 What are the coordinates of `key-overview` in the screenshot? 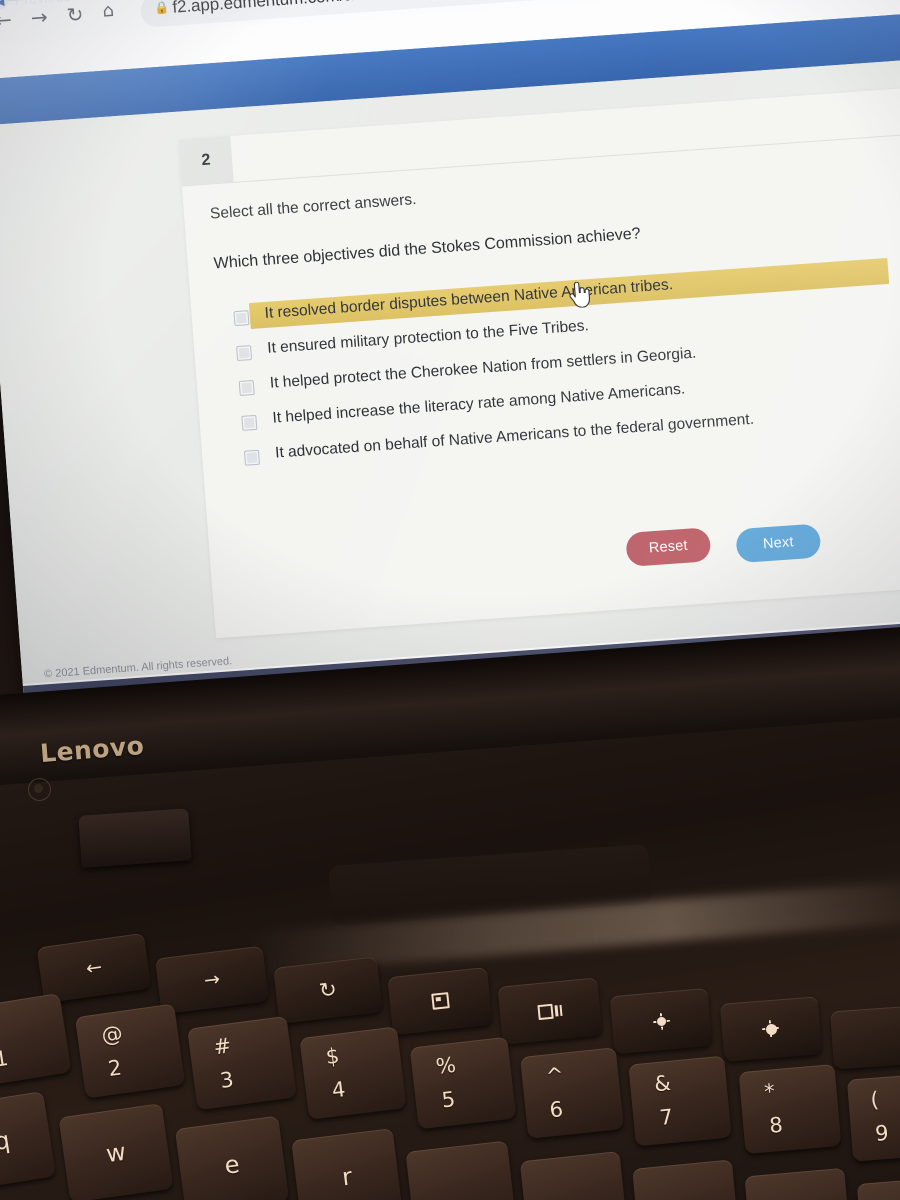 It's located at (550, 1011).